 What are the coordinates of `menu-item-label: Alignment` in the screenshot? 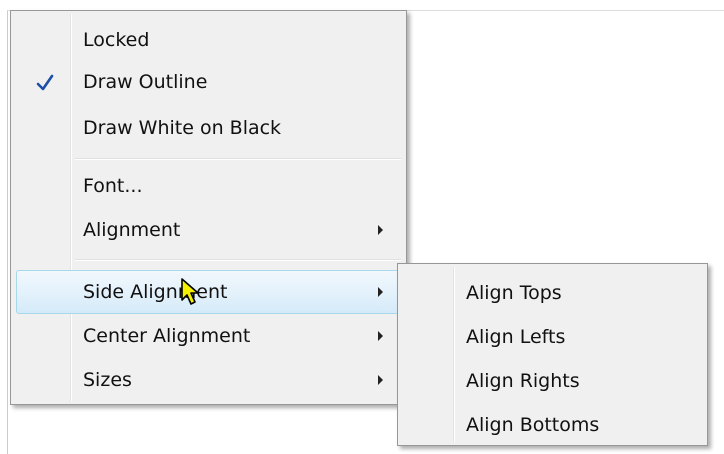 It's located at (132, 230).